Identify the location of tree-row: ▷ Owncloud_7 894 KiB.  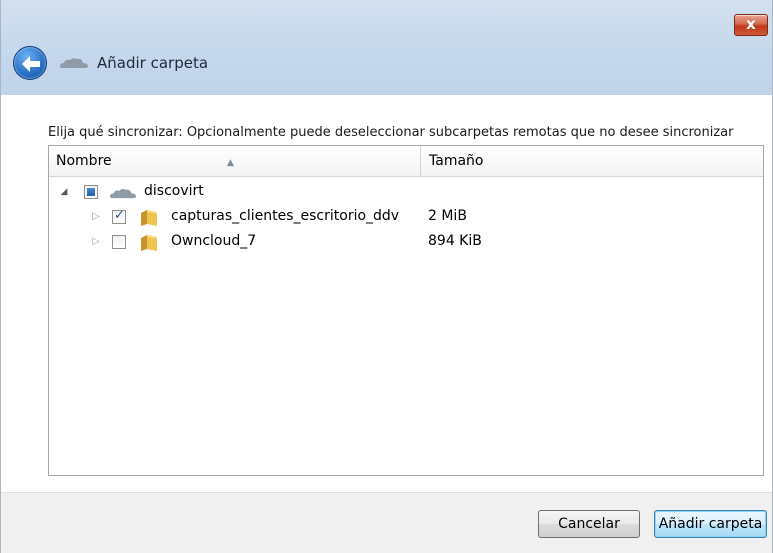
(406, 243).